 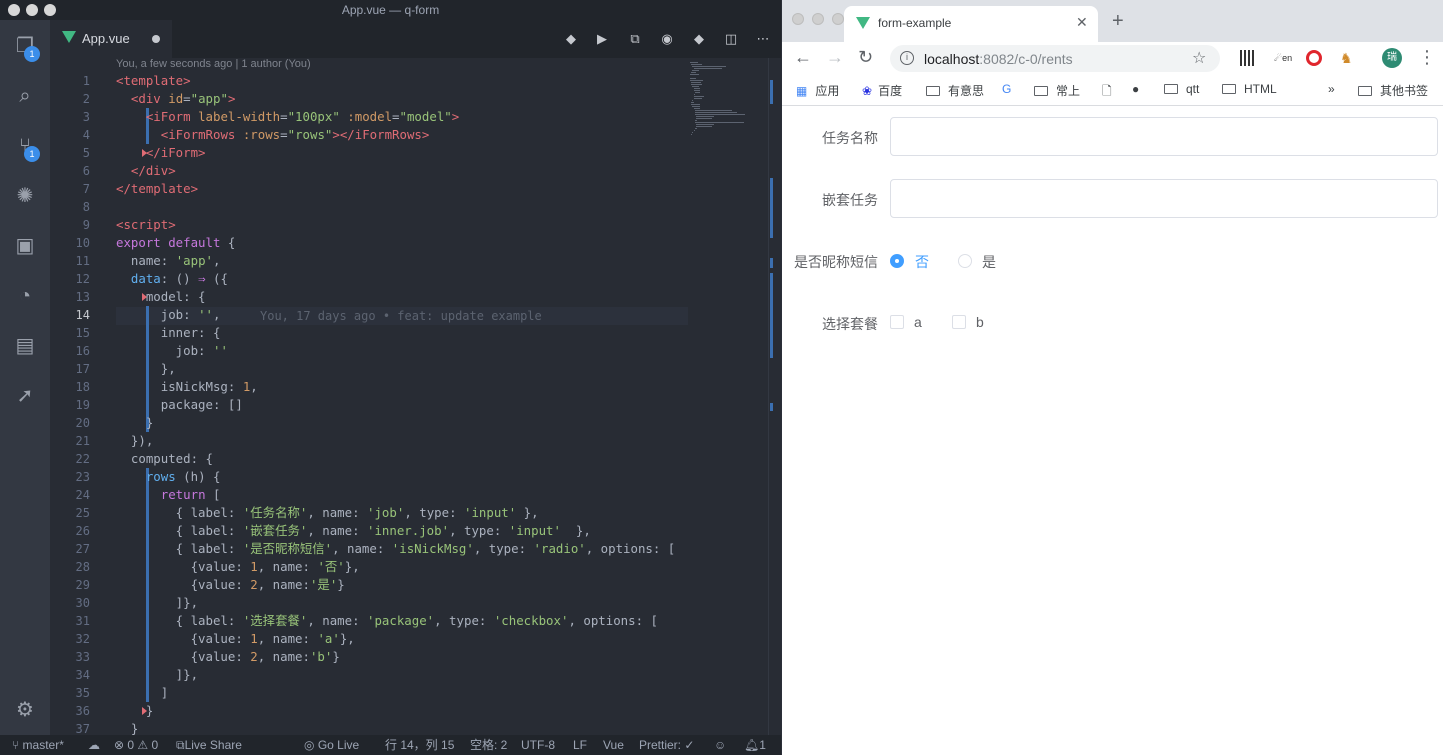 What do you see at coordinates (94, 745) in the screenshot?
I see `sync-icon: ☁` at bounding box center [94, 745].